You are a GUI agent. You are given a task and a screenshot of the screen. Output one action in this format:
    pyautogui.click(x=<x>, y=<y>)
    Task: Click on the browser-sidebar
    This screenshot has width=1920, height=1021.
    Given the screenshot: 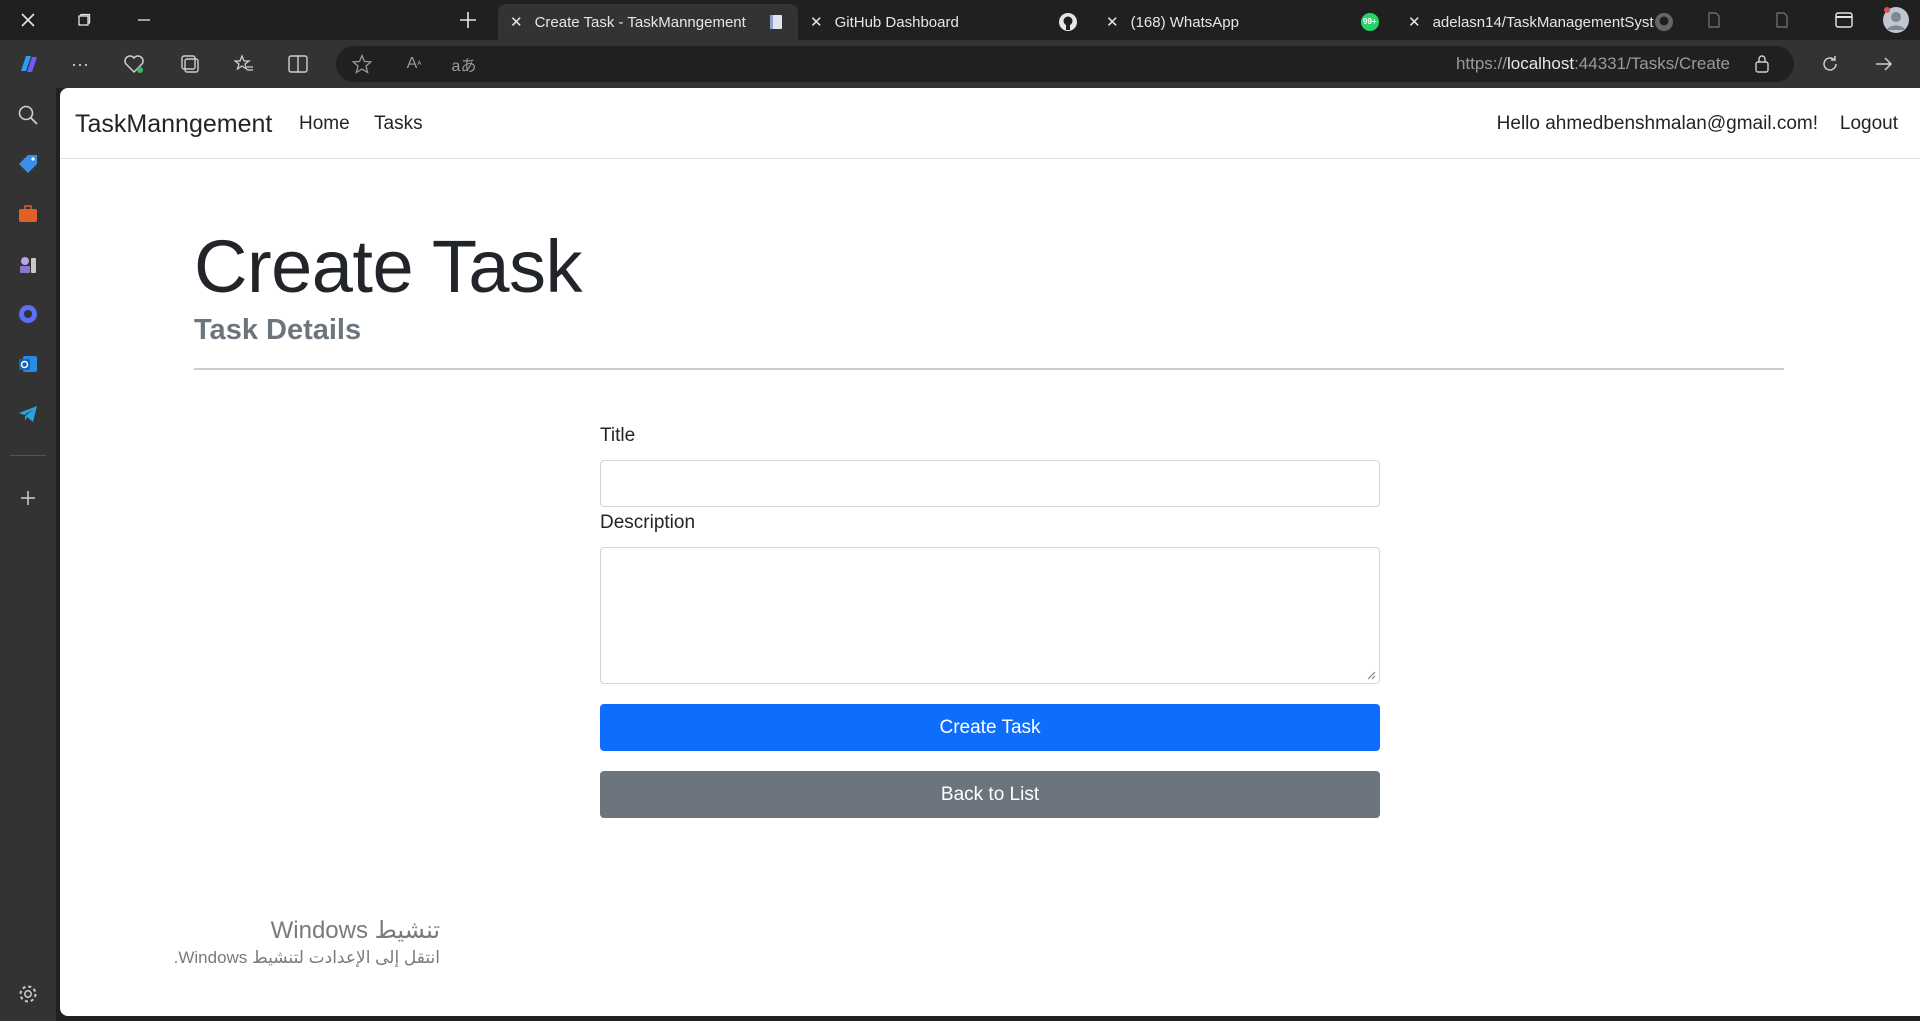 What is the action you would take?
    pyautogui.click(x=28, y=554)
    